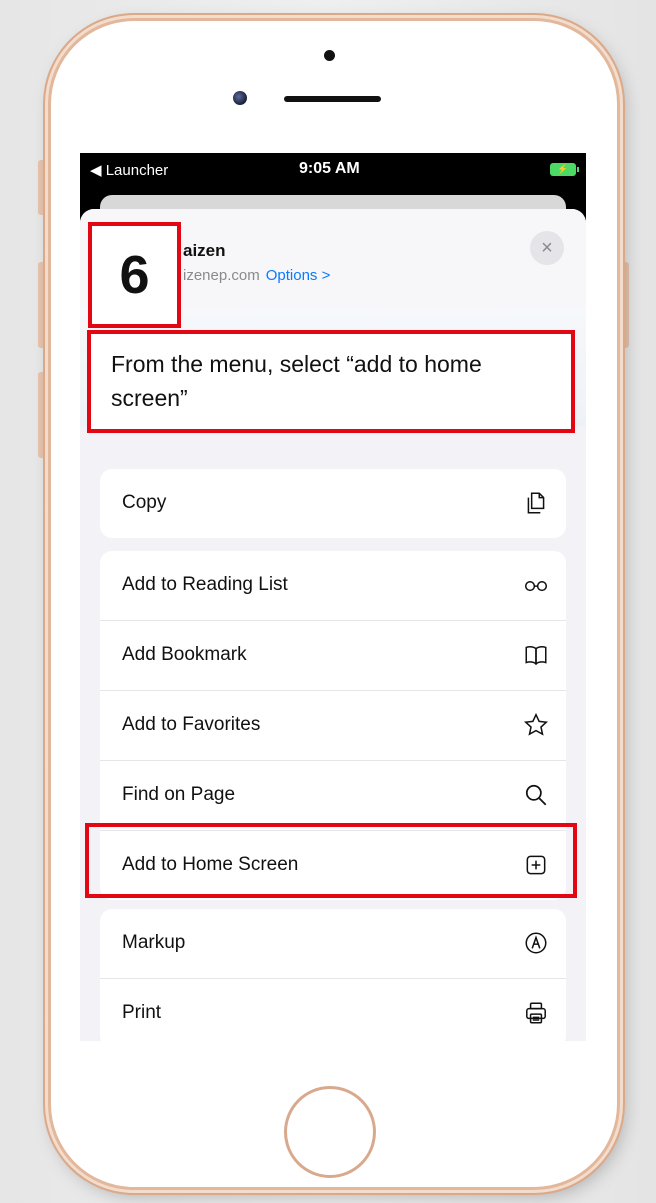  Describe the element at coordinates (624, 305) in the screenshot. I see `power-button` at that location.